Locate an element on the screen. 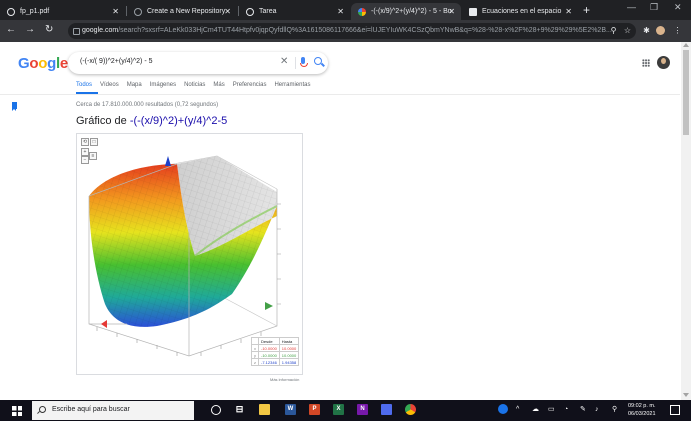 The image size is (691, 421). scrollbar-thumb is located at coordinates (686, 92).